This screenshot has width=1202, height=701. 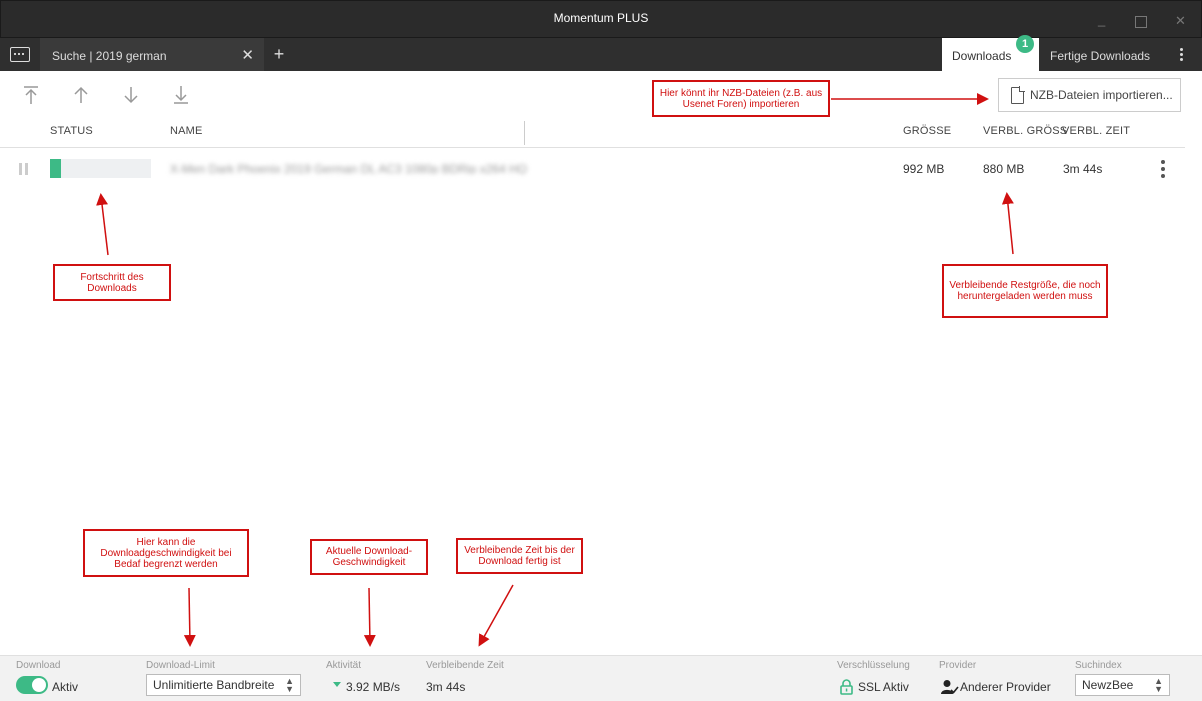 What do you see at coordinates (883, 687) in the screenshot?
I see `encryption-status: SSL Aktiv` at bounding box center [883, 687].